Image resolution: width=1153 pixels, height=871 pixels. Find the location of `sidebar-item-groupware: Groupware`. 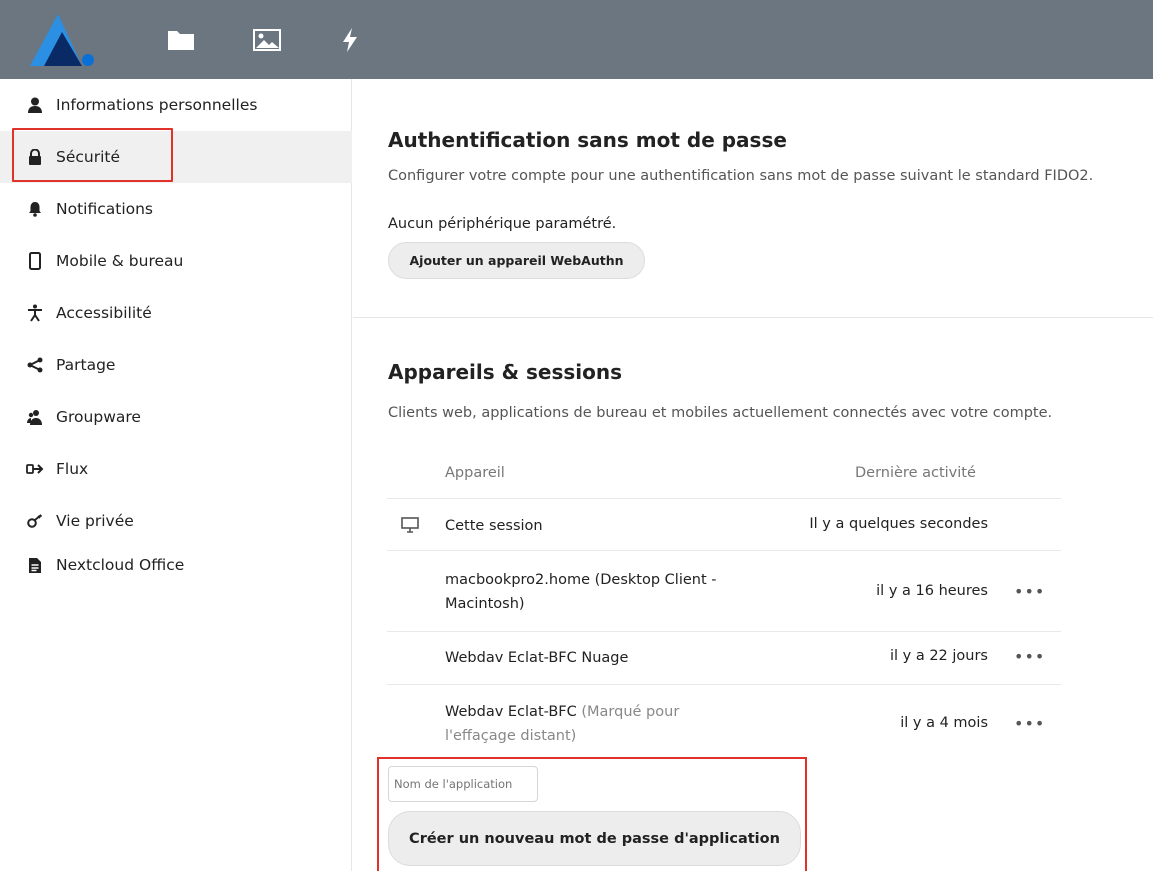

sidebar-item-groupware: Groupware is located at coordinates (176, 417).